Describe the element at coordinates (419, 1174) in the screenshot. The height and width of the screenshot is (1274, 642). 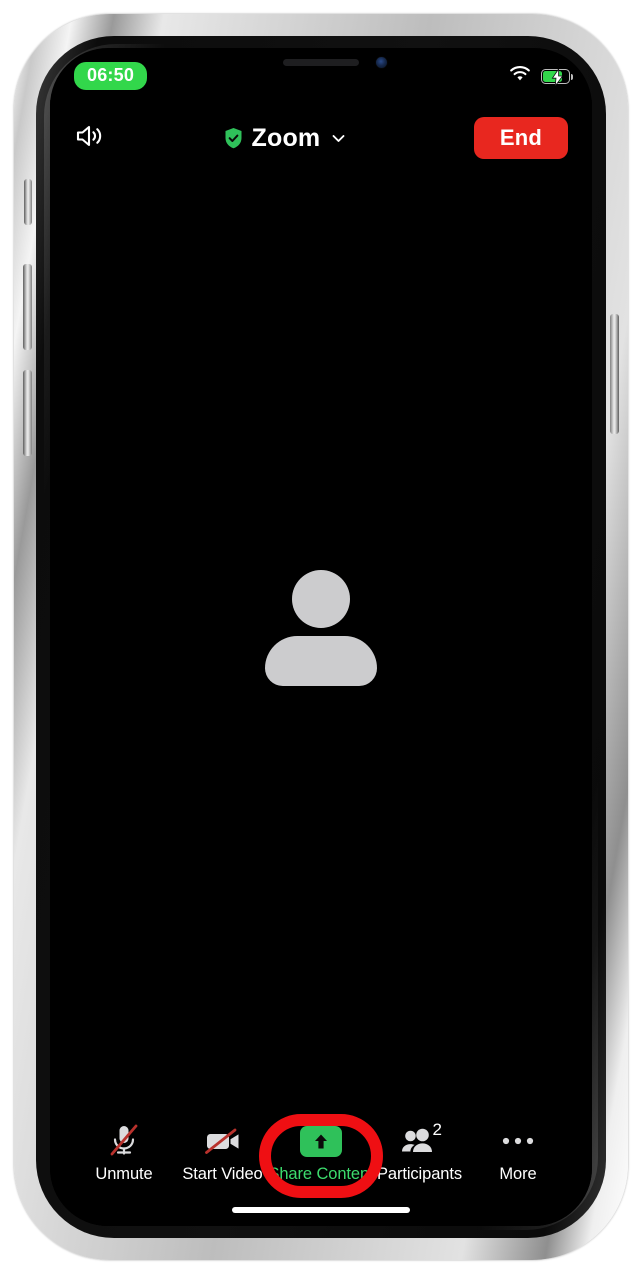
I see `toolbar-label-participants: Participants` at that location.